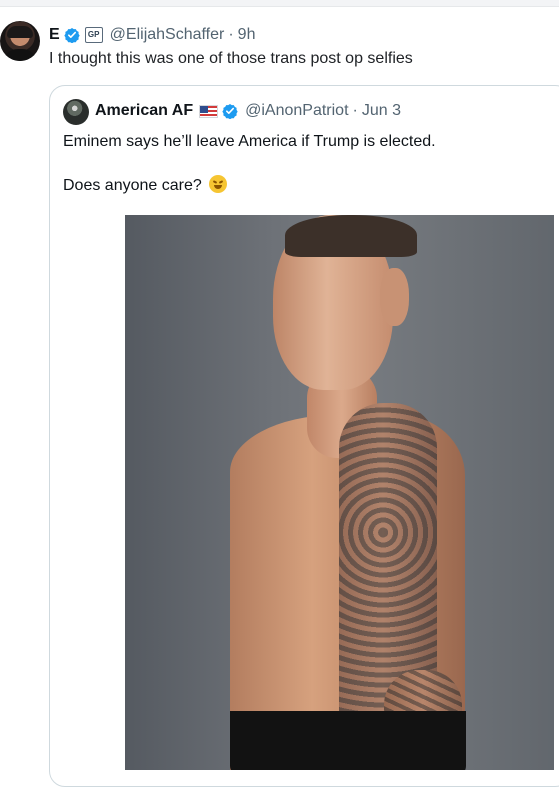 The image size is (559, 787). Describe the element at coordinates (348, 740) in the screenshot. I see `photo-black-pants` at that location.